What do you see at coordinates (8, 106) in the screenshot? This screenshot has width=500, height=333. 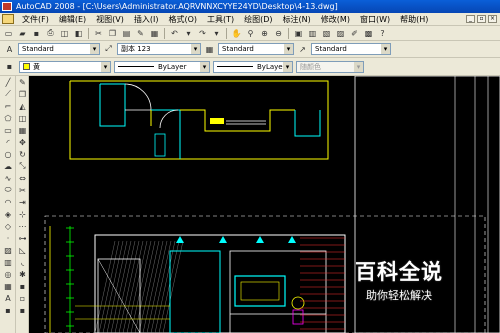 I see `polyline-icon: ⌐` at bounding box center [8, 106].